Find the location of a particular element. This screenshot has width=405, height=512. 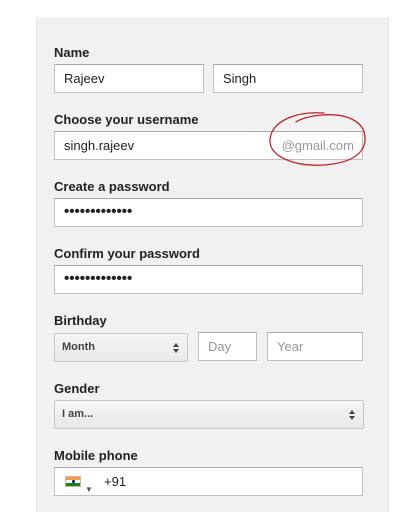

birthday-year-field: Year is located at coordinates (315, 346).